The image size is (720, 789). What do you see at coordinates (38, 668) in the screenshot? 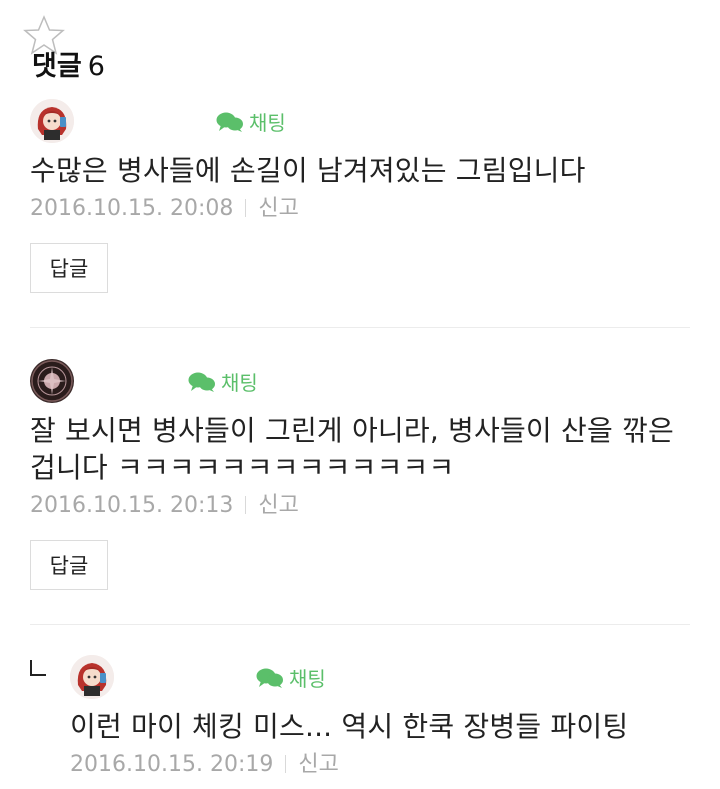
I see `reply-arrow-icon` at bounding box center [38, 668].